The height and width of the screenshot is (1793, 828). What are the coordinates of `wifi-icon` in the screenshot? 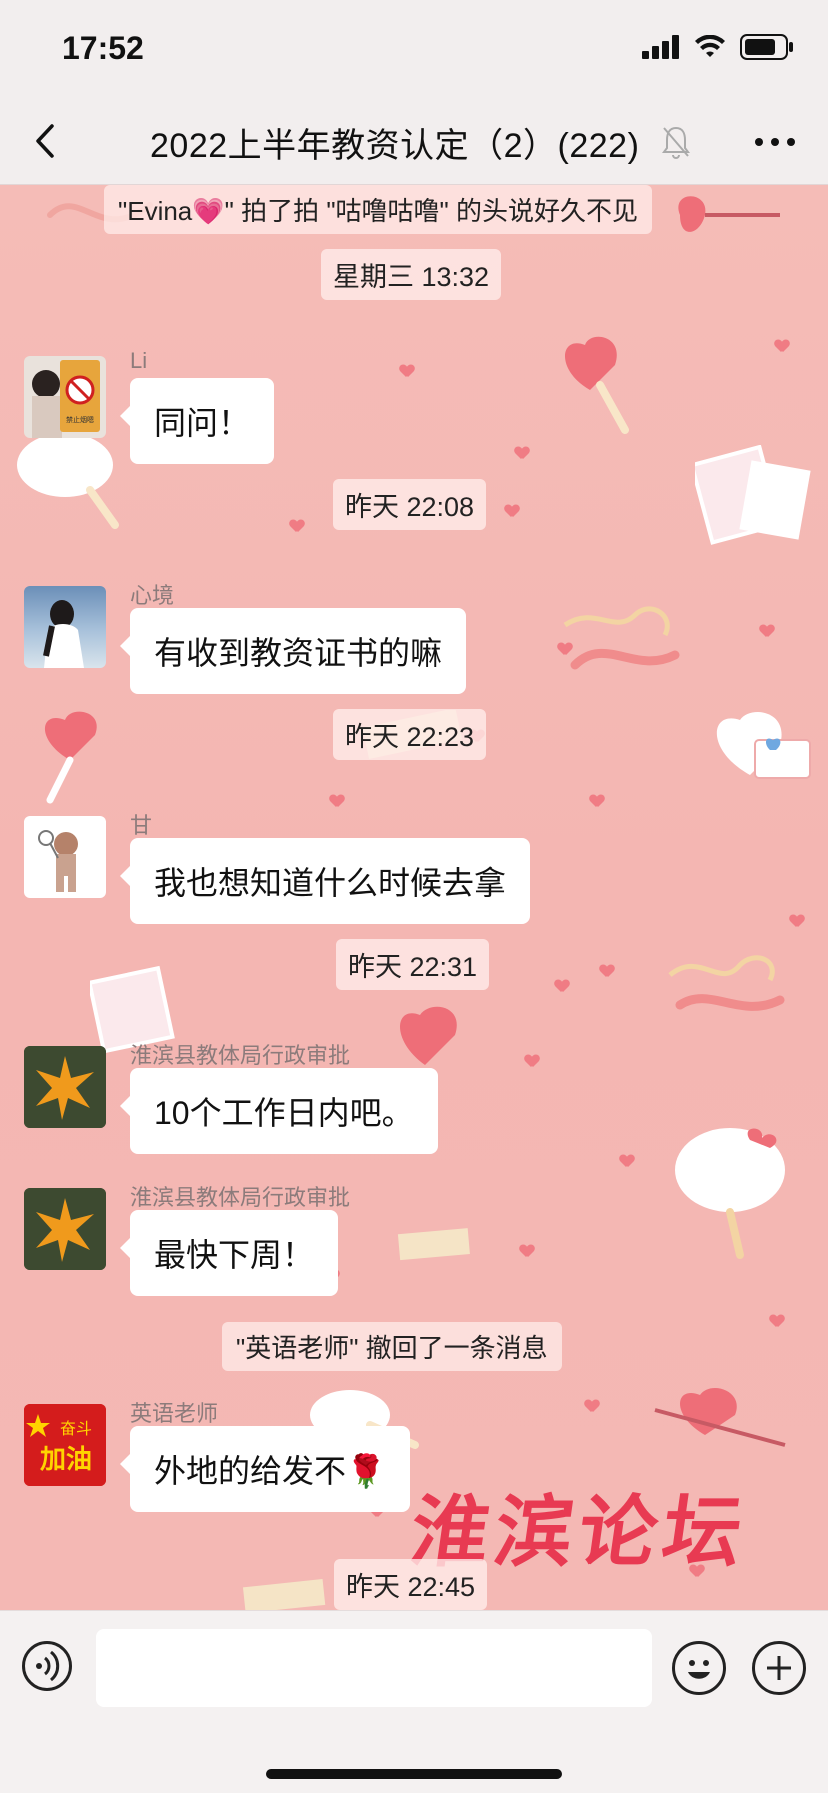 It's located at (710, 46).